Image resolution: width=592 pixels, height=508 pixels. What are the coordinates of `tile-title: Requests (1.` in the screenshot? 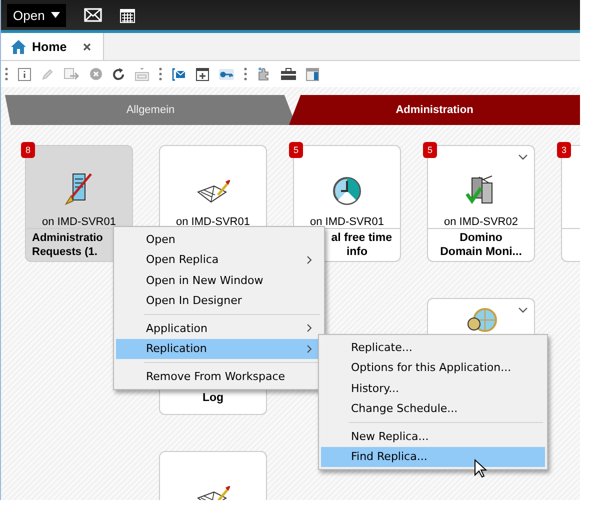 It's located at (64, 252).